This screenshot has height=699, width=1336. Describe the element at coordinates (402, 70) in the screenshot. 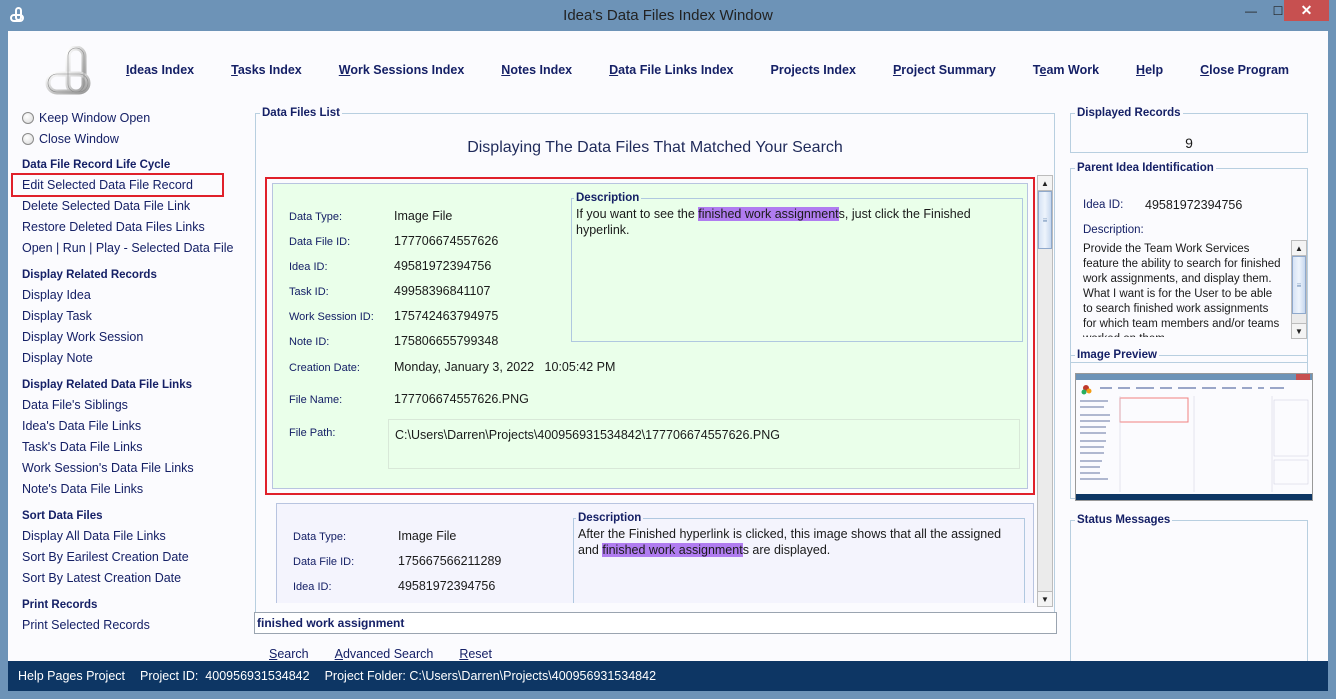

I see `nav-work-sessions-index: Work Sessions Index` at that location.